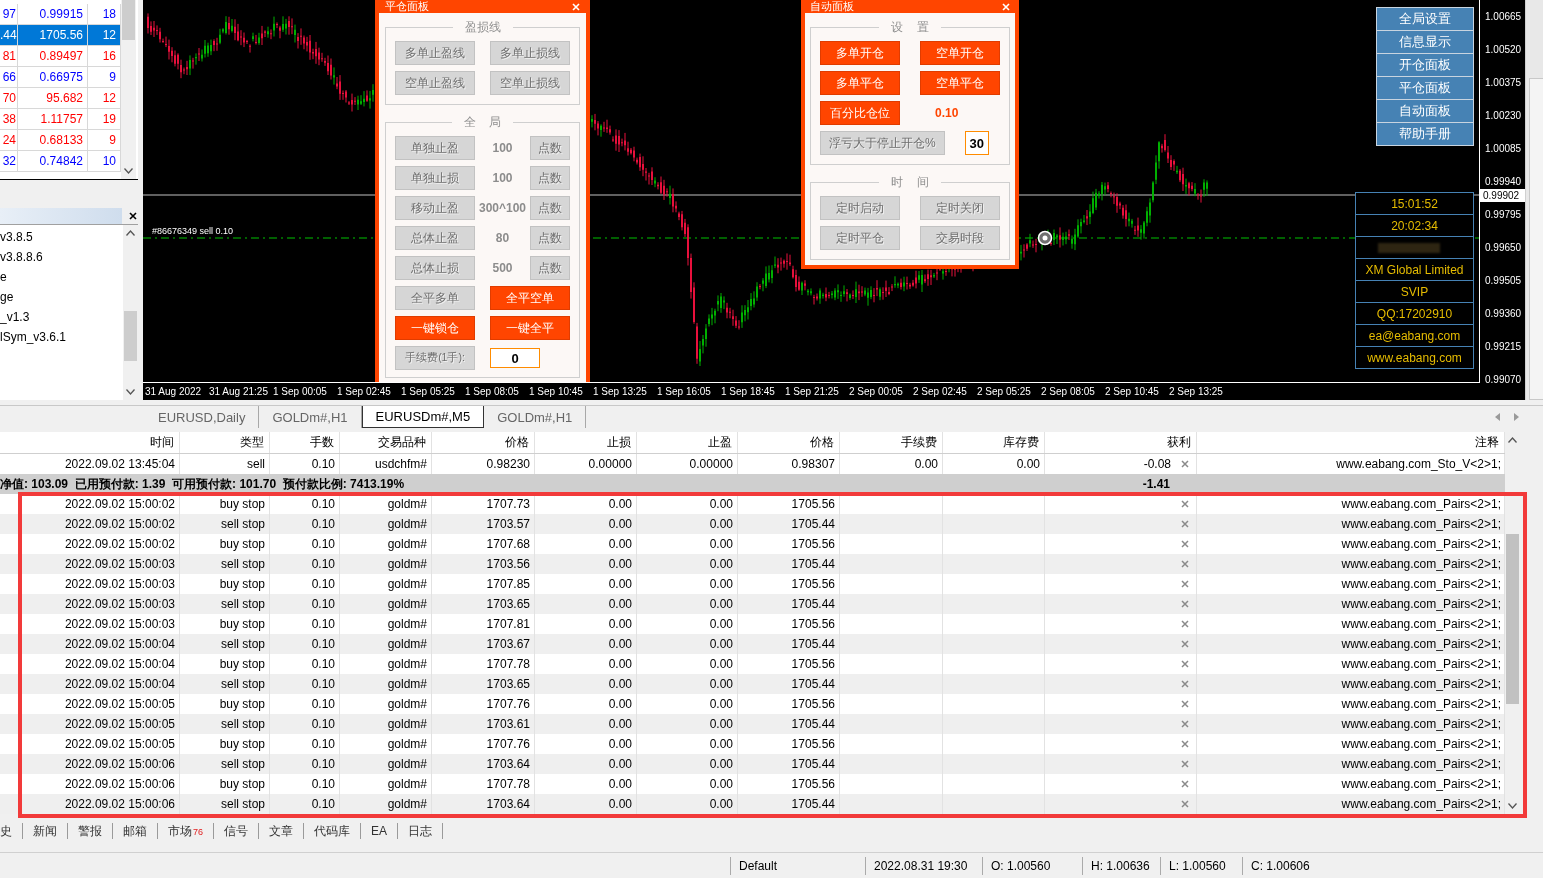 The image size is (1543, 878). What do you see at coordinates (45, 831) in the screenshot?
I see `terminal-tab: 新闻` at bounding box center [45, 831].